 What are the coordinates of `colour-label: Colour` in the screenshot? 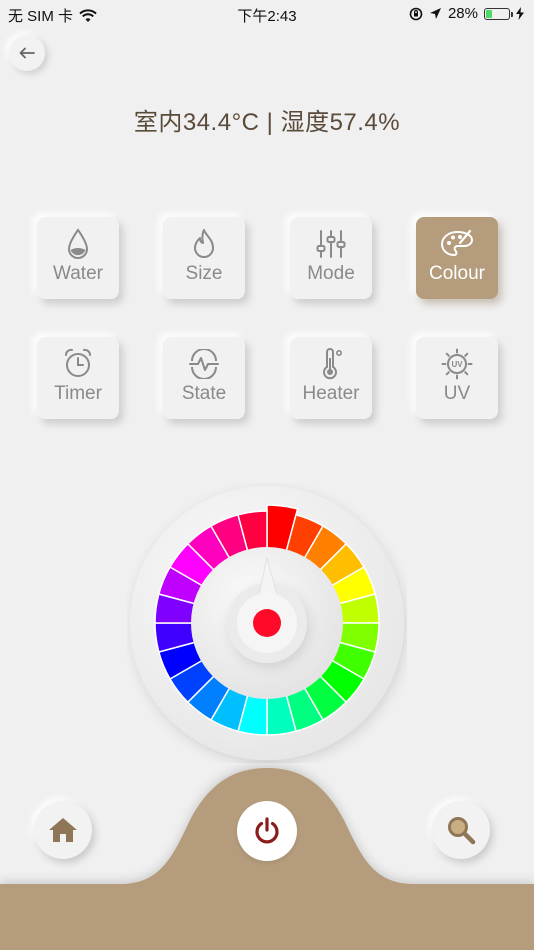 It's located at (457, 273).